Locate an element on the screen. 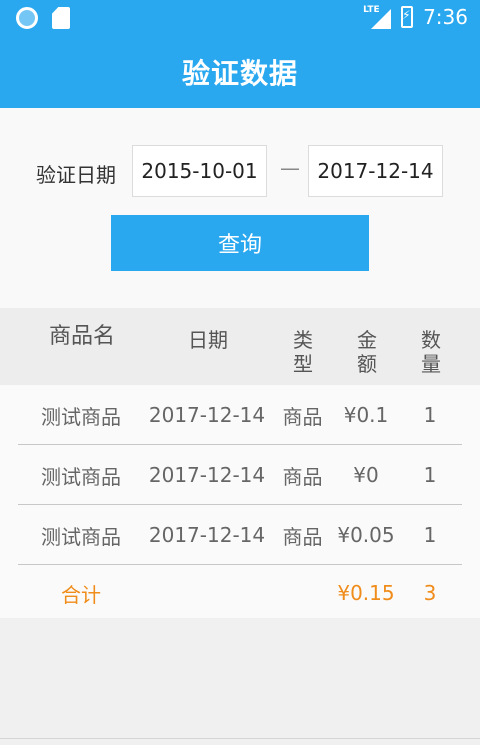 This screenshot has height=745, width=480. status-time: 7:36 is located at coordinates (445, 17).